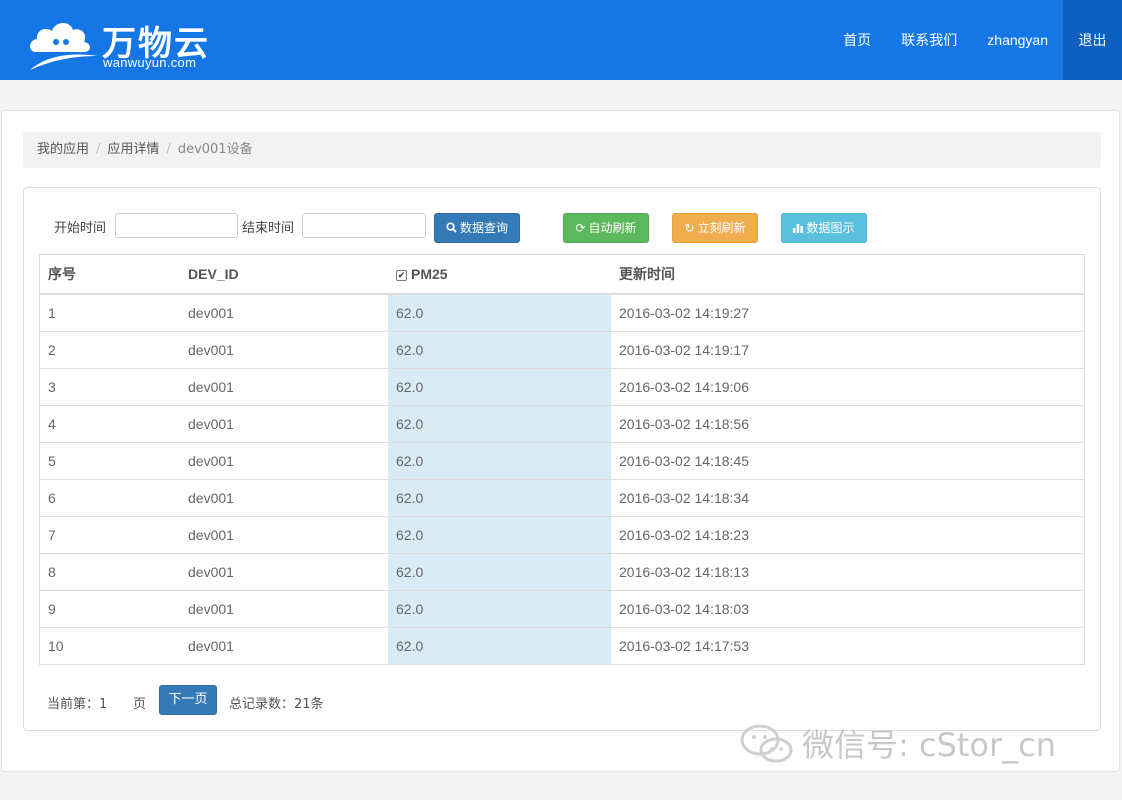  What do you see at coordinates (63, 149) in the screenshot?
I see `breadcrumb-my-apps: 我的应用` at bounding box center [63, 149].